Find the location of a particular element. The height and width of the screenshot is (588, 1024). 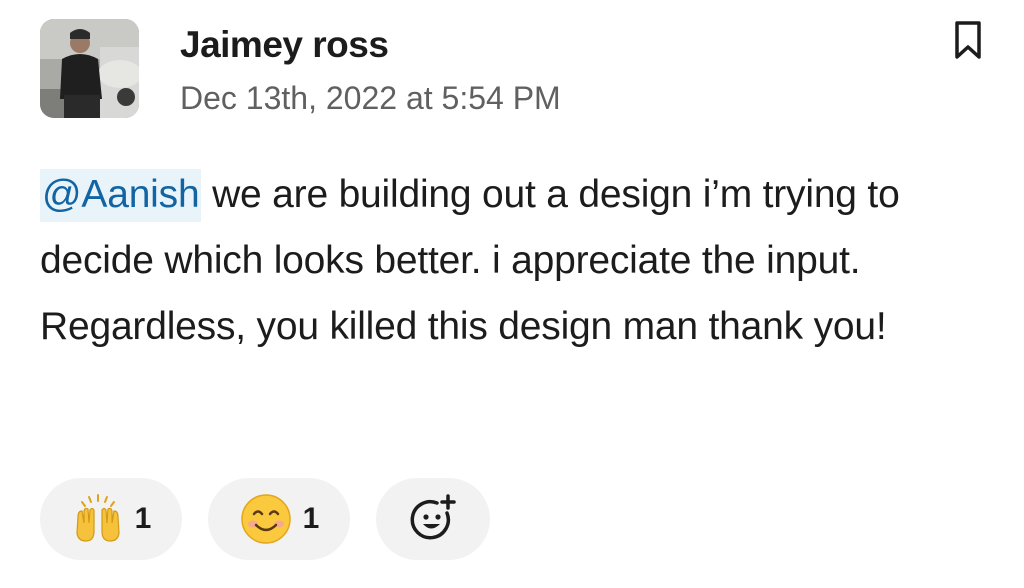

reaction-raising-hands: 1 is located at coordinates (111, 519).